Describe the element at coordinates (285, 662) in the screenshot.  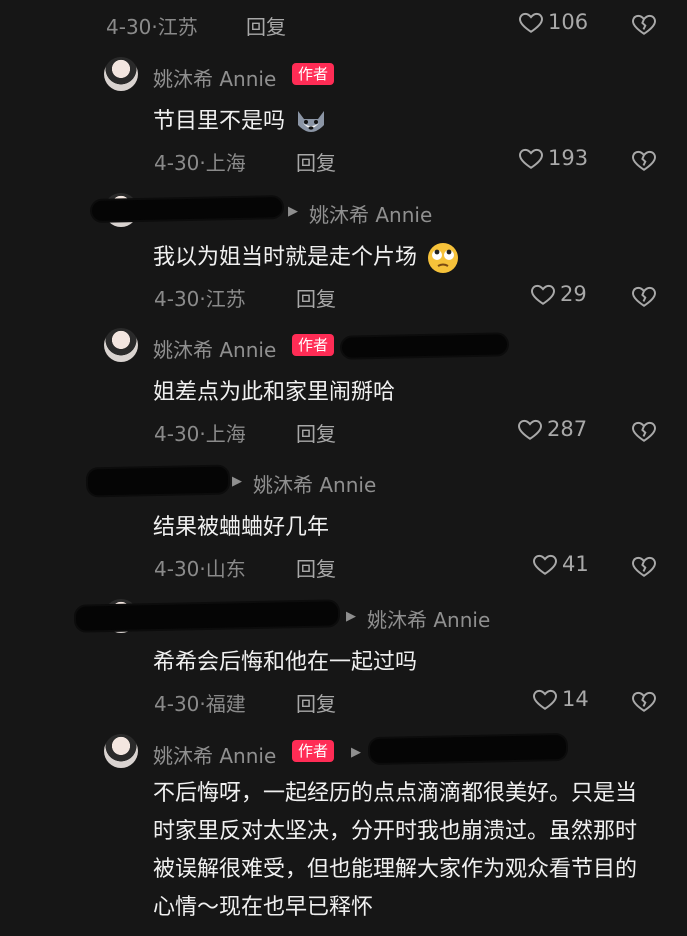
I see `comment-text: 希希会后悔和他在一起过吗` at that location.